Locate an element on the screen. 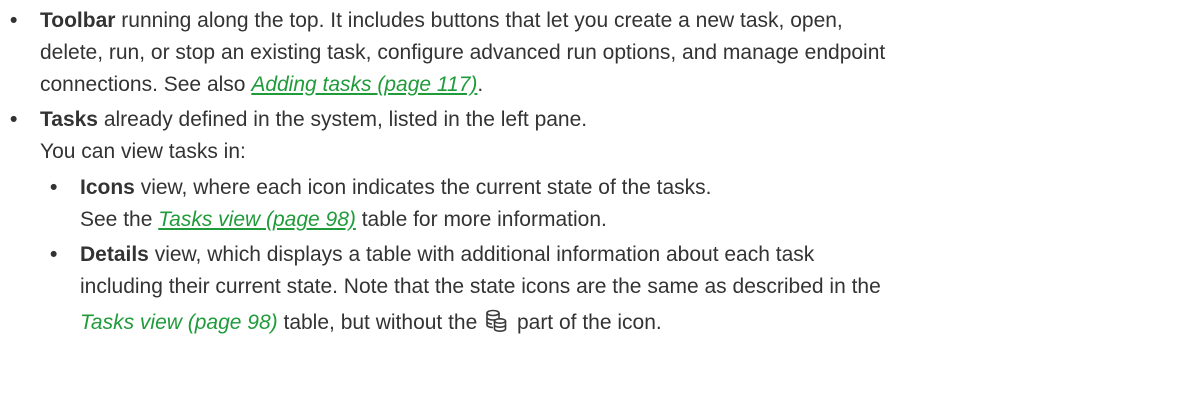 The height and width of the screenshot is (405, 1183). term-toolbar: Toolbar is located at coordinates (78, 20).